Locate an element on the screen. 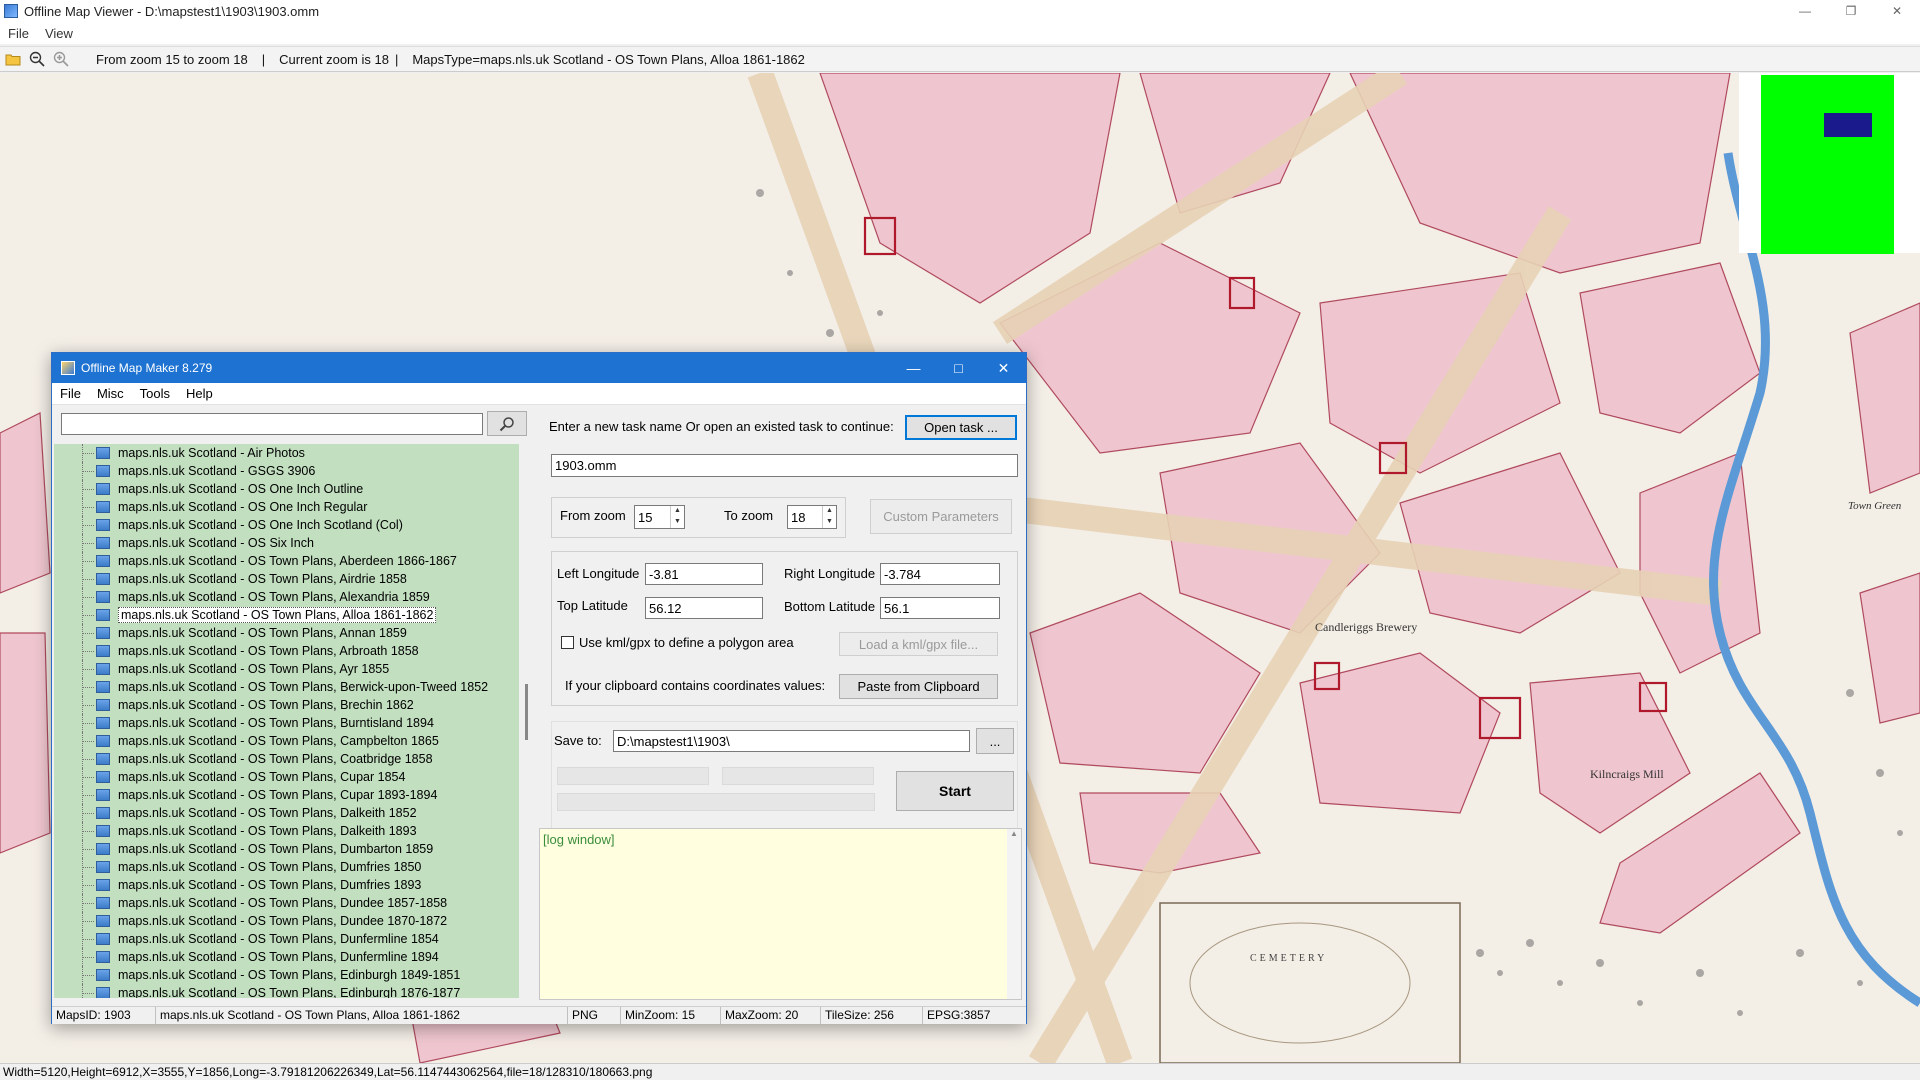  to-zoom-spinner: 18 ▲ ▼ is located at coordinates (812, 517).